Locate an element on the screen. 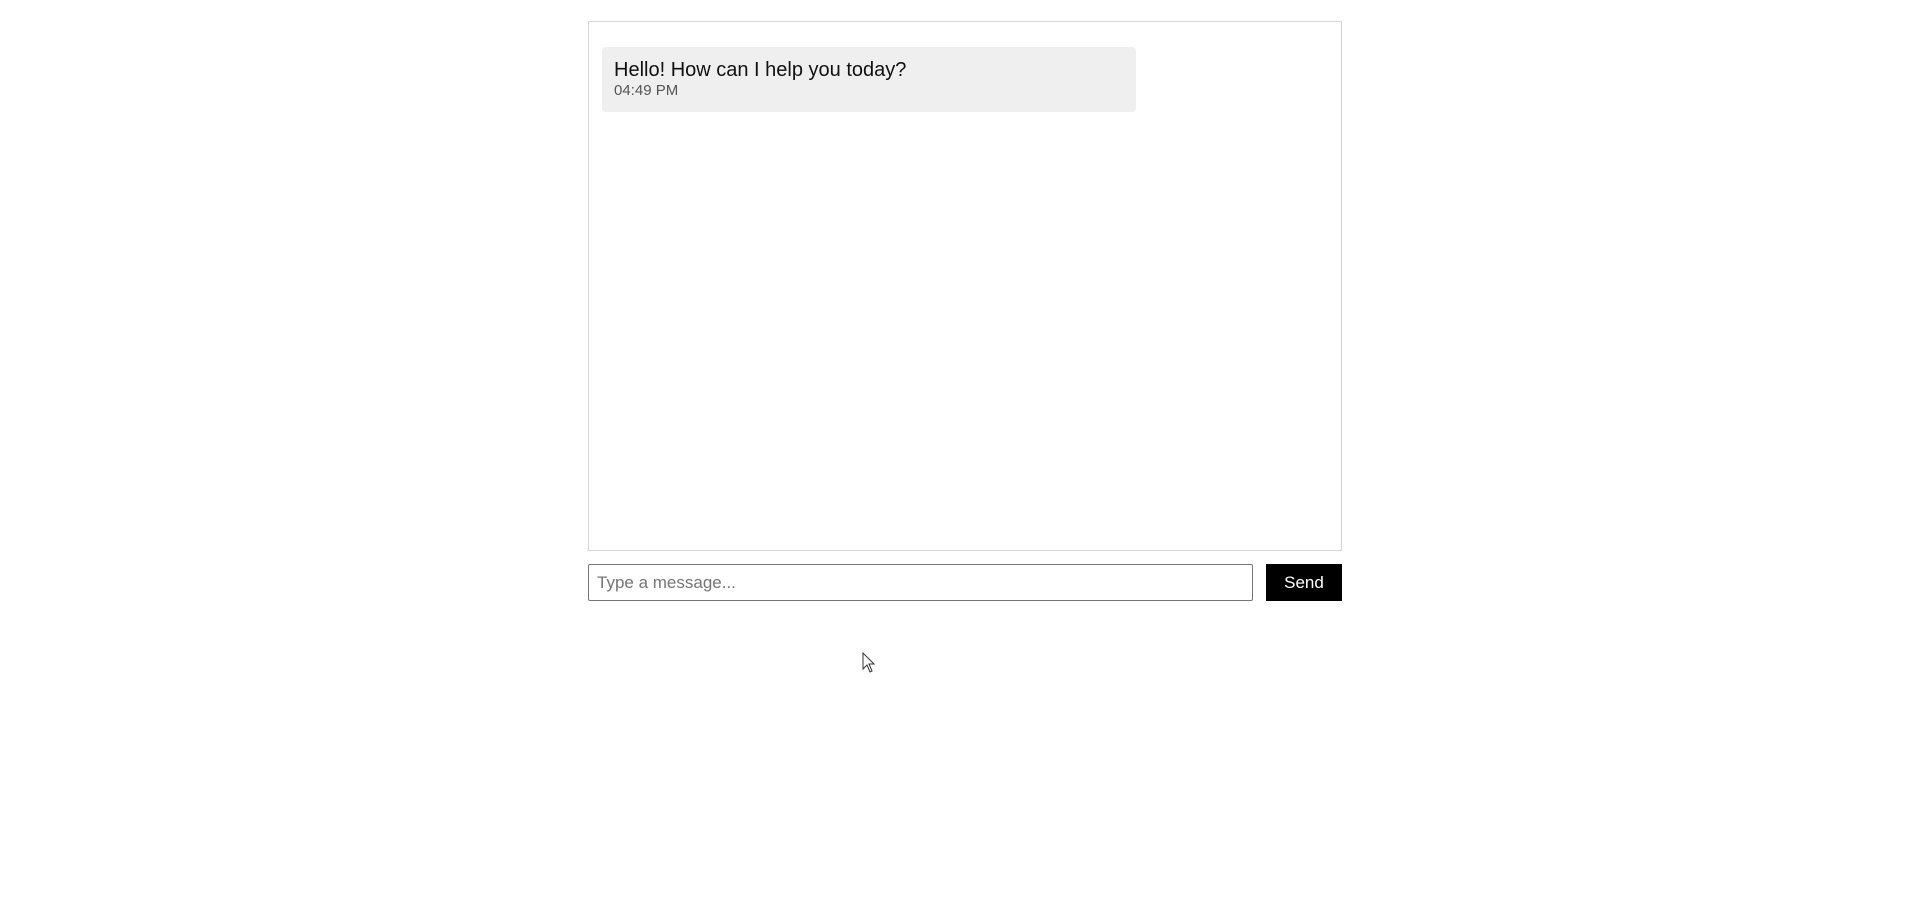  message-timestamp: 04:49 PM is located at coordinates (646, 90).